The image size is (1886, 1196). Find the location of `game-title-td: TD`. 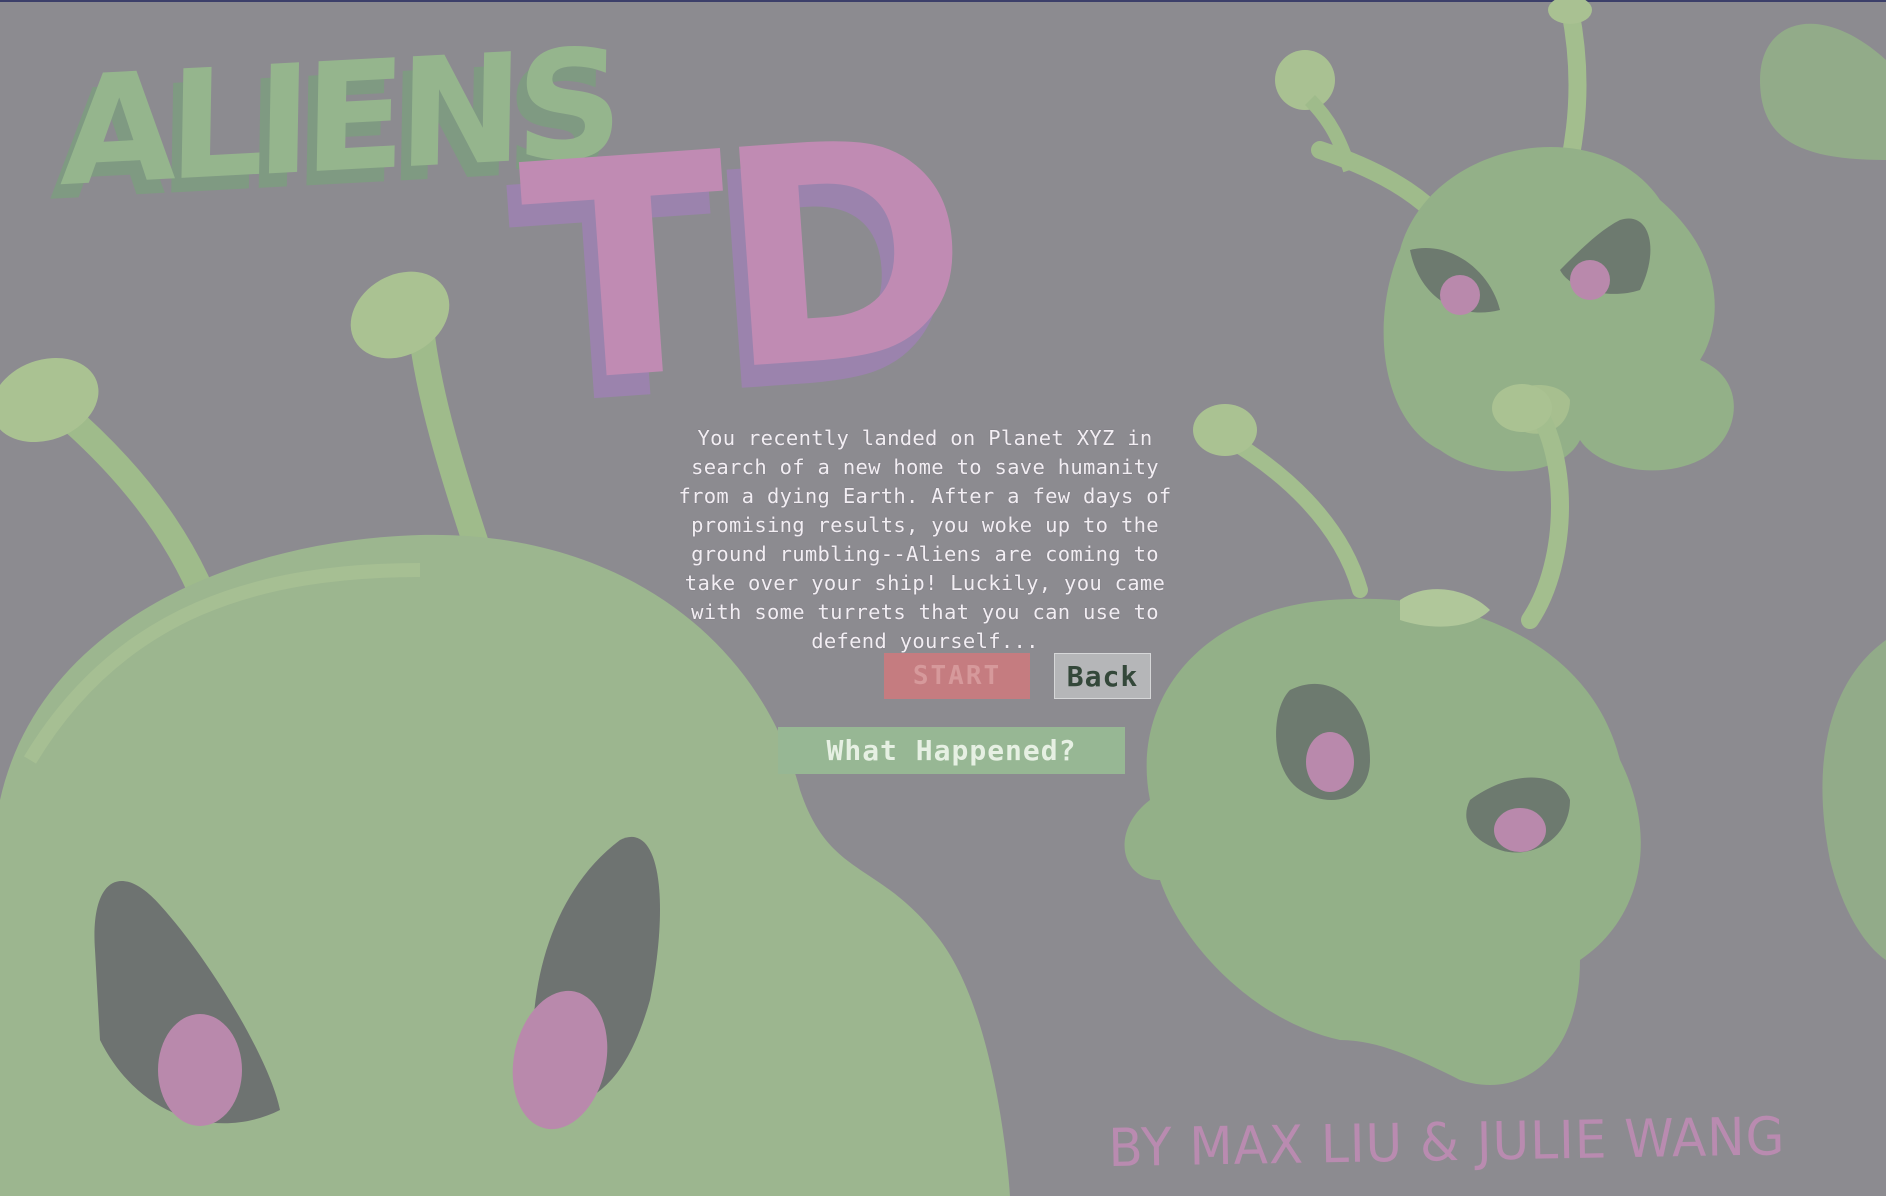

game-title-td: TD is located at coordinates (742, 262).